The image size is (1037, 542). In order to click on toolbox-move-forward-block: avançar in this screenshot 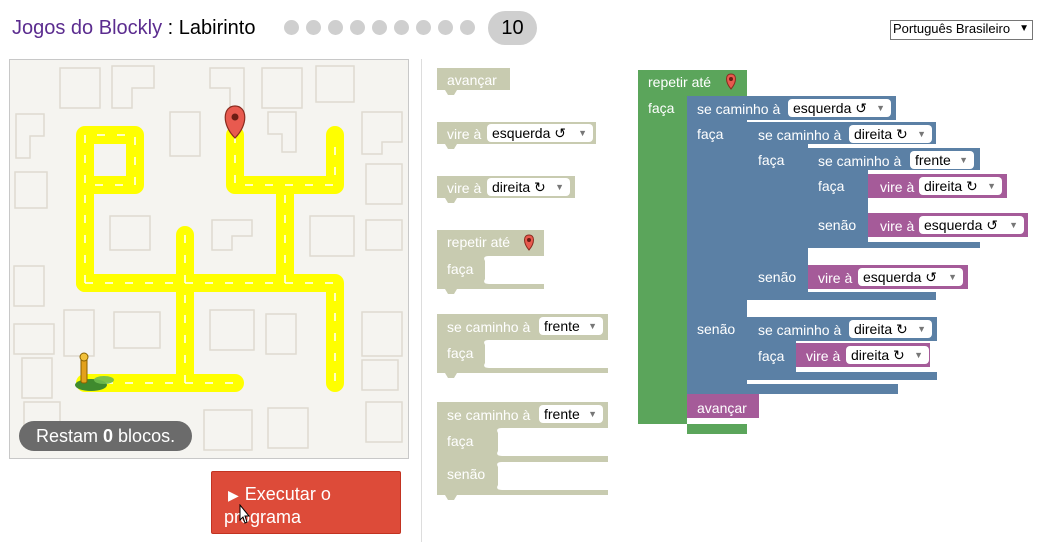, I will do `click(472, 80)`.